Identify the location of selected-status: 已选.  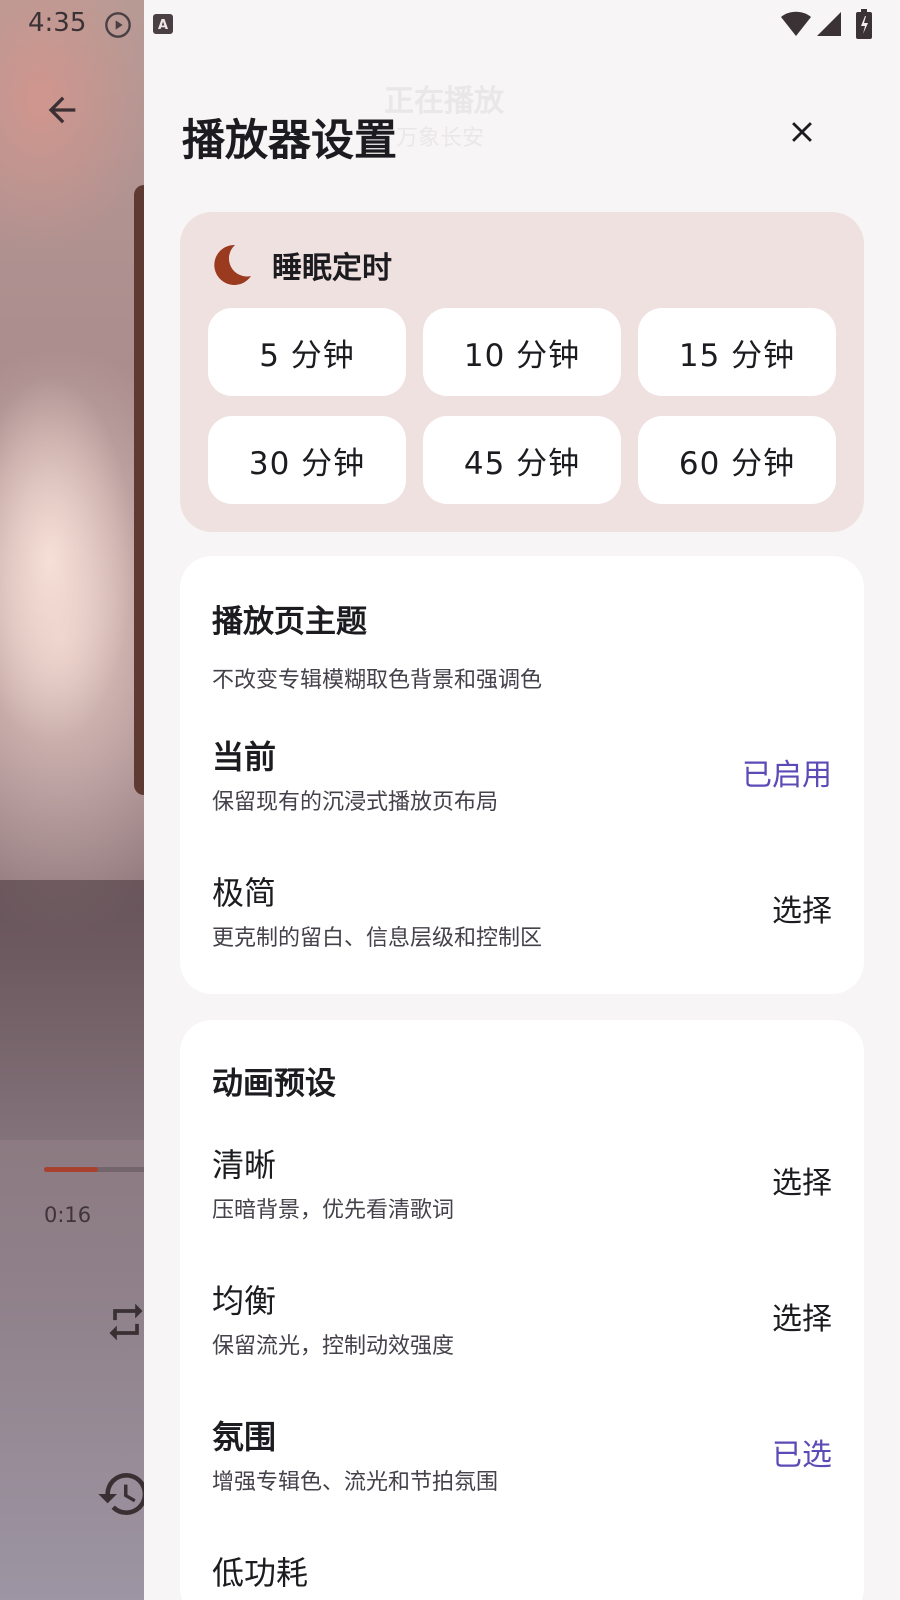
(802, 1452).